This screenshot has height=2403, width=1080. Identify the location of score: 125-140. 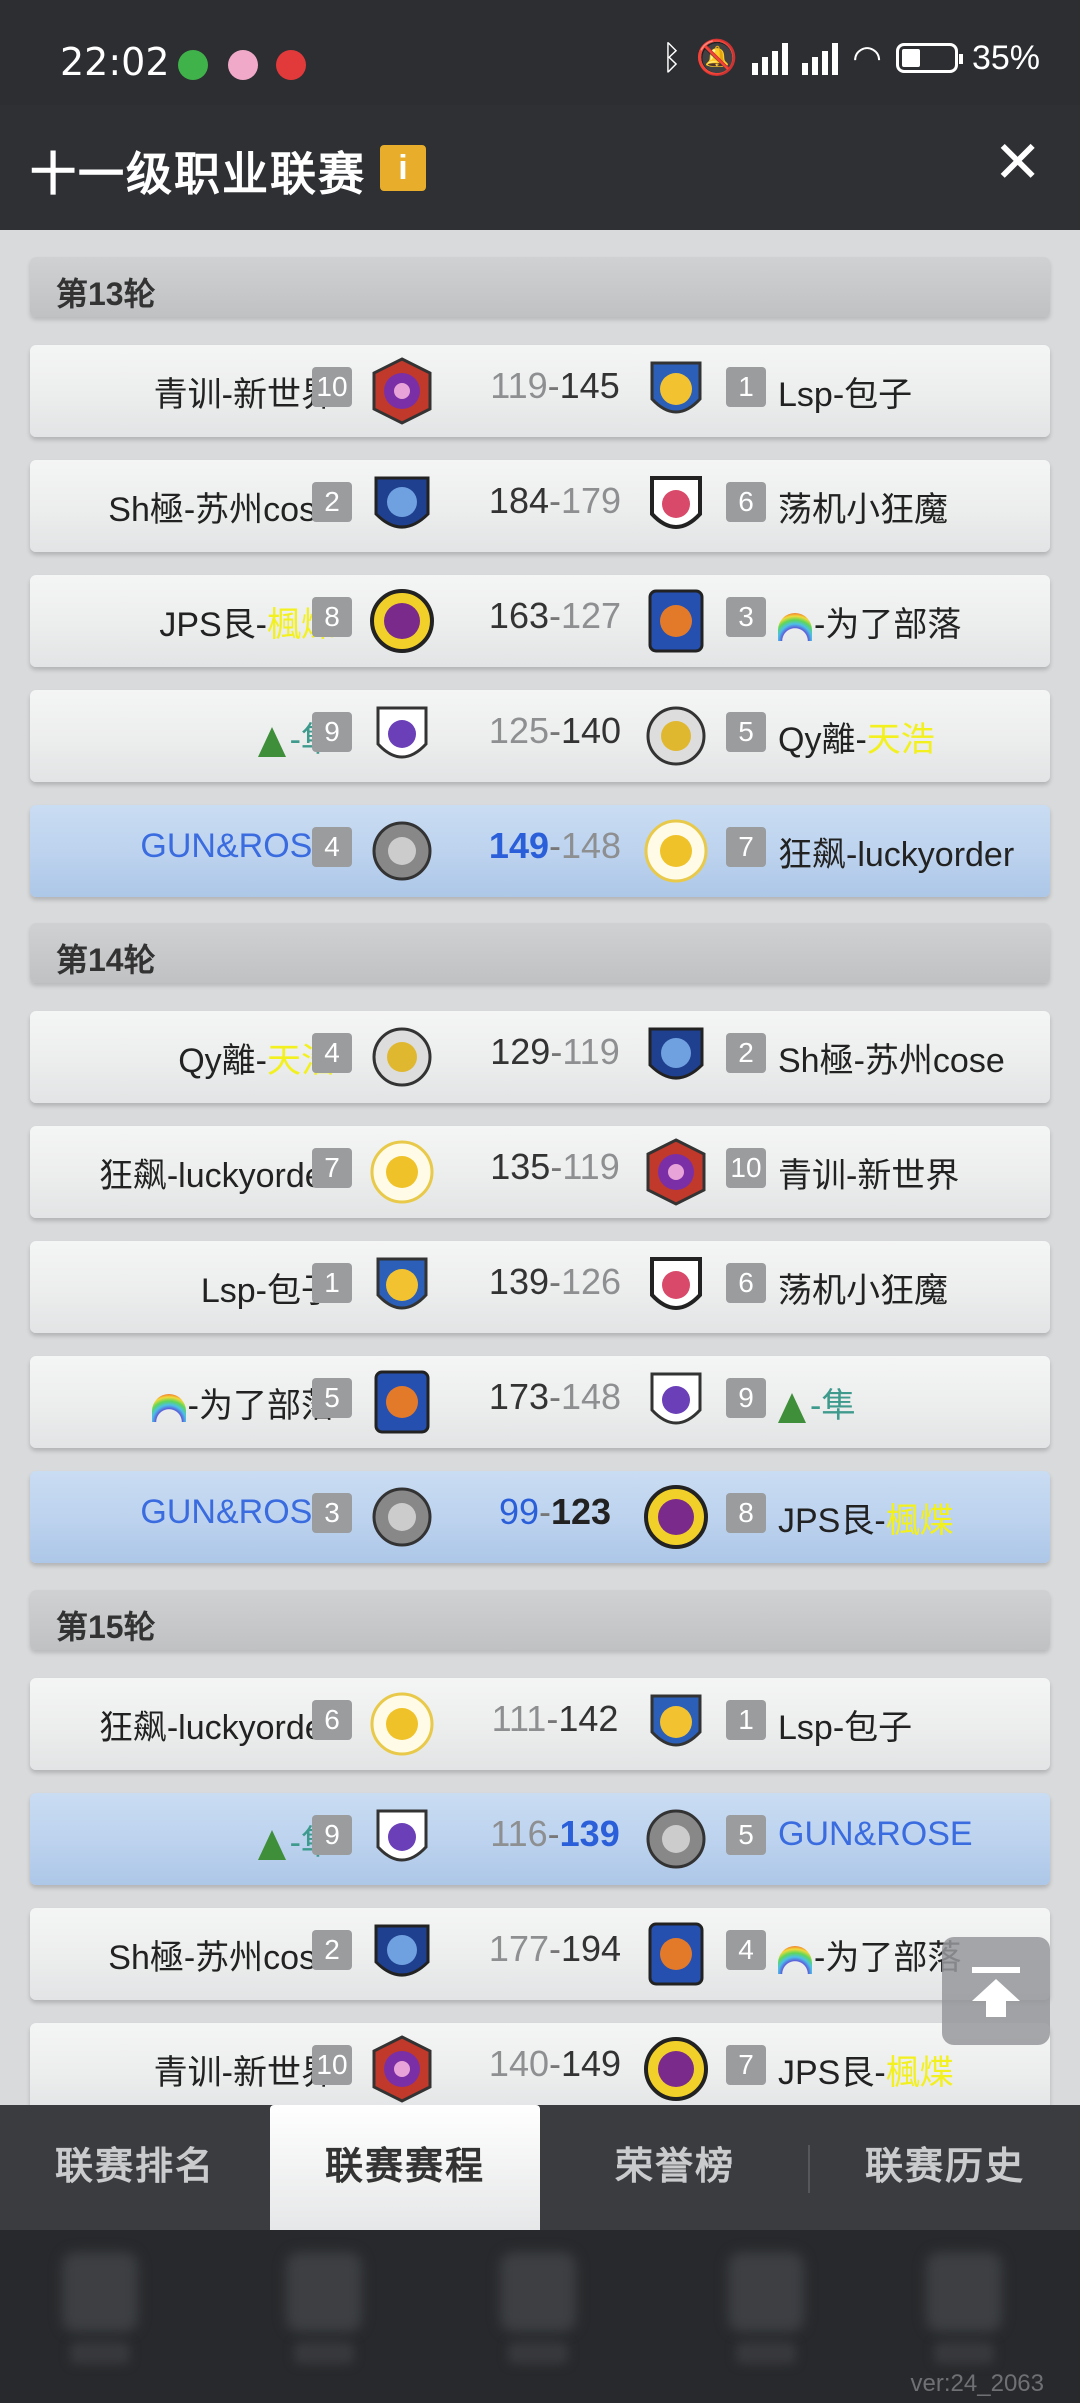
(555, 730).